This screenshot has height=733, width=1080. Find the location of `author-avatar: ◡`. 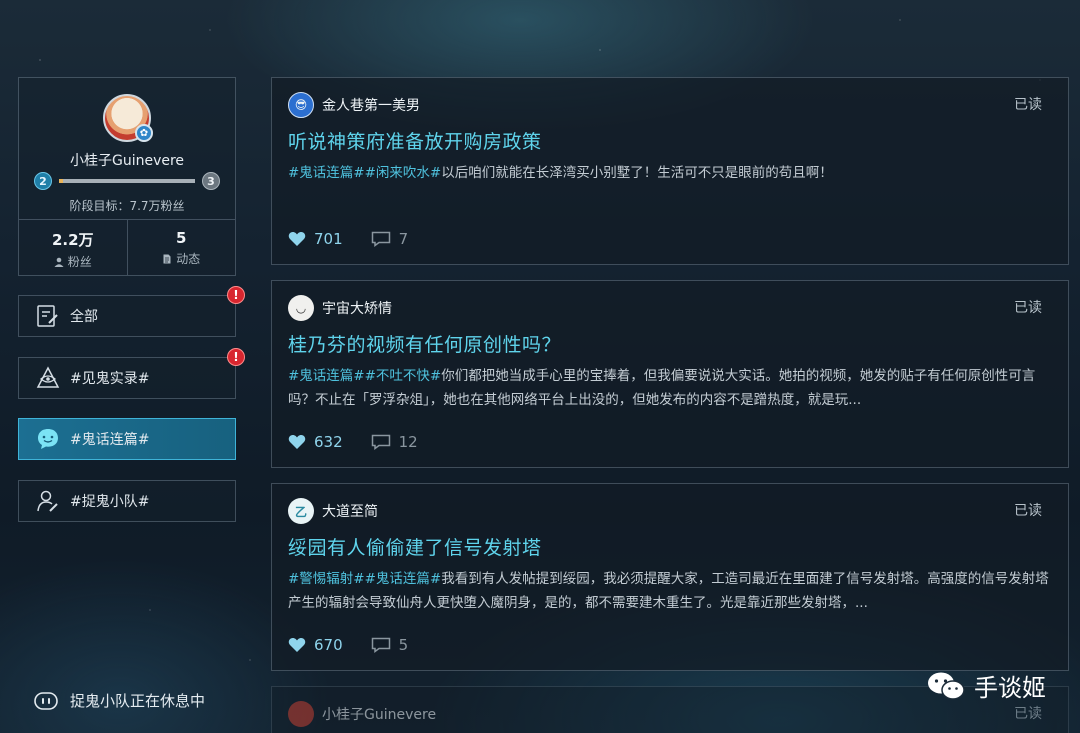

author-avatar: ◡ is located at coordinates (301, 308).